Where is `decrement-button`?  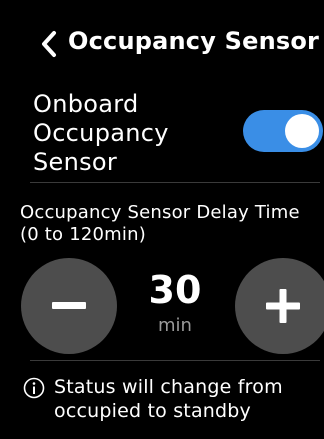
decrement-button is located at coordinates (69, 306).